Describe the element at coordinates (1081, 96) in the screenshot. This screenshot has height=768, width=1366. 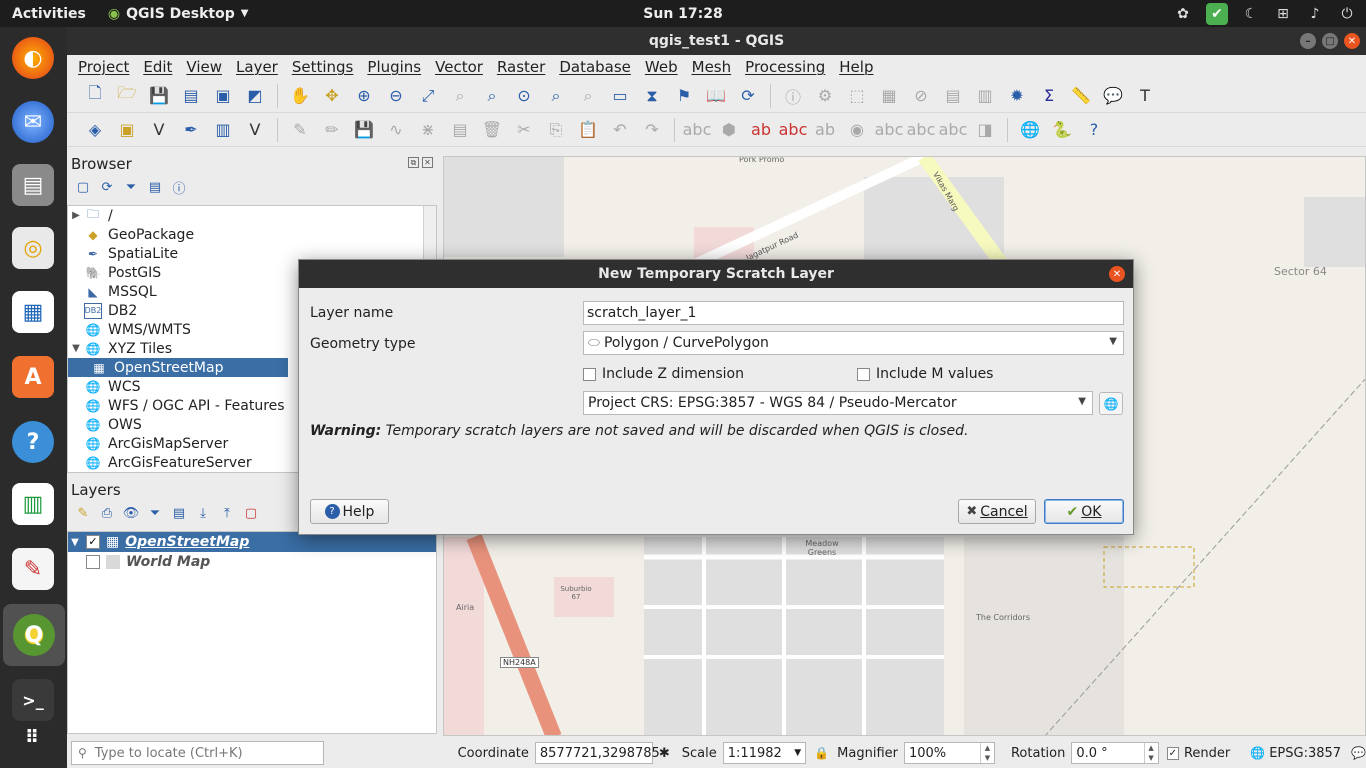
I see `measure-icon: 📏` at that location.